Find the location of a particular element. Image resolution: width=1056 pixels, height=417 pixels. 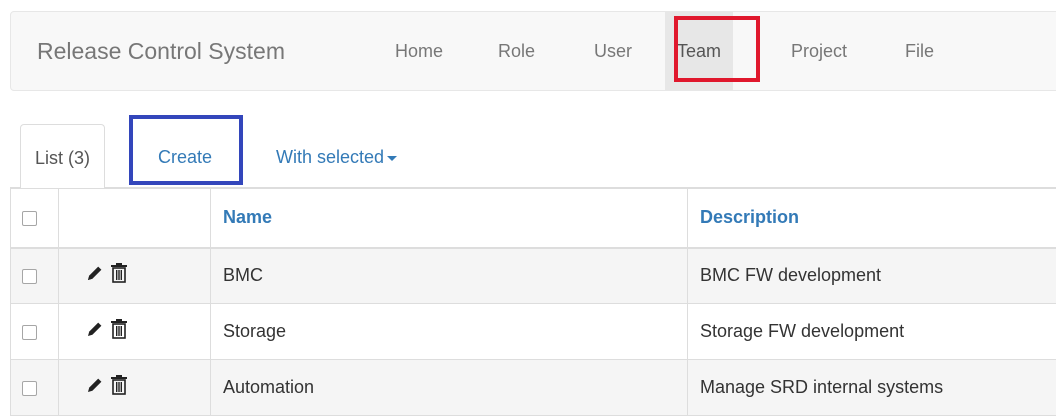

table-row: Storage Storage FW development is located at coordinates (533, 331).